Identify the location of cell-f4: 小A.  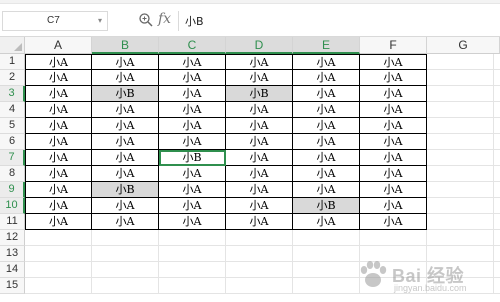
(393, 110).